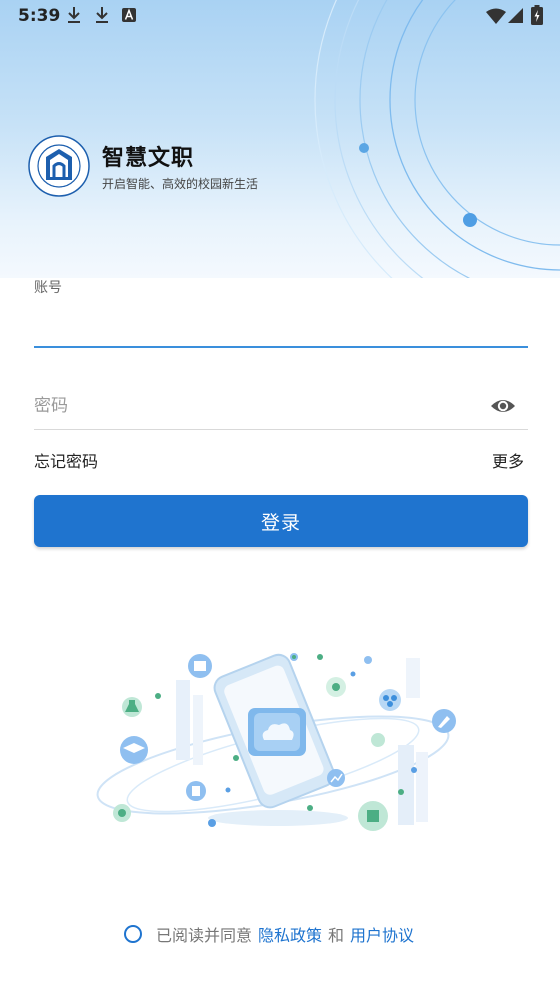 The height and width of the screenshot is (995, 560). Describe the element at coordinates (48, 288) in the screenshot. I see `account-label: 账号` at that location.